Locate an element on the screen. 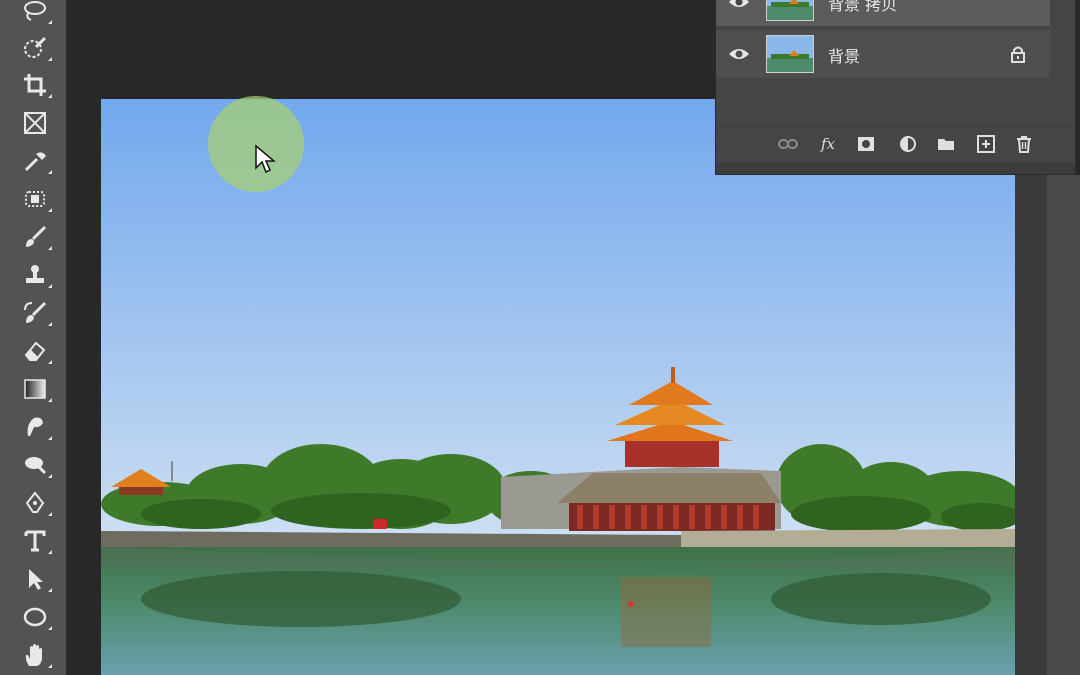 The width and height of the screenshot is (1080, 675). eyedropper-tool is located at coordinates (35, 161).